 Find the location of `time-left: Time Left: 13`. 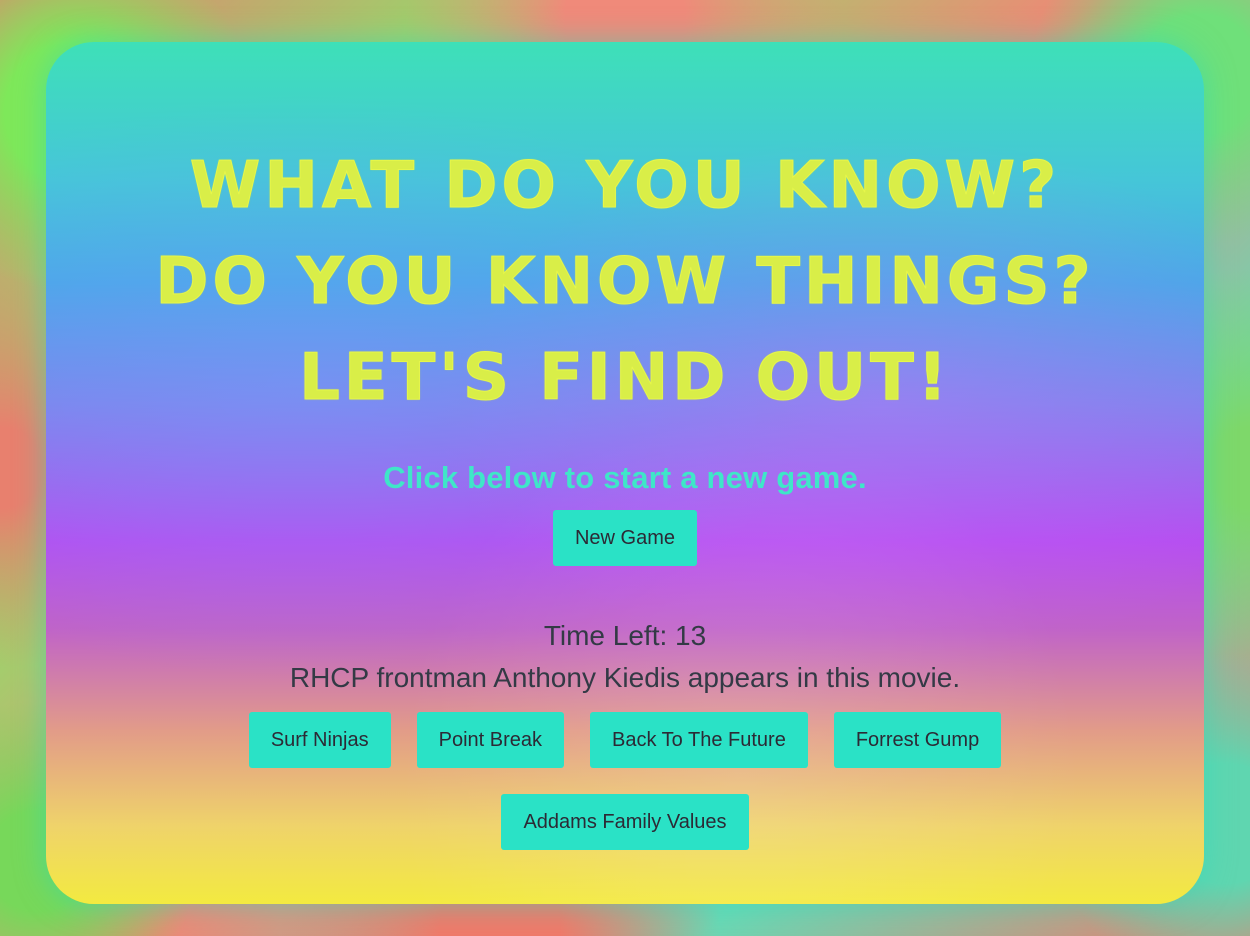

time-left: Time Left: 13 is located at coordinates (625, 635).